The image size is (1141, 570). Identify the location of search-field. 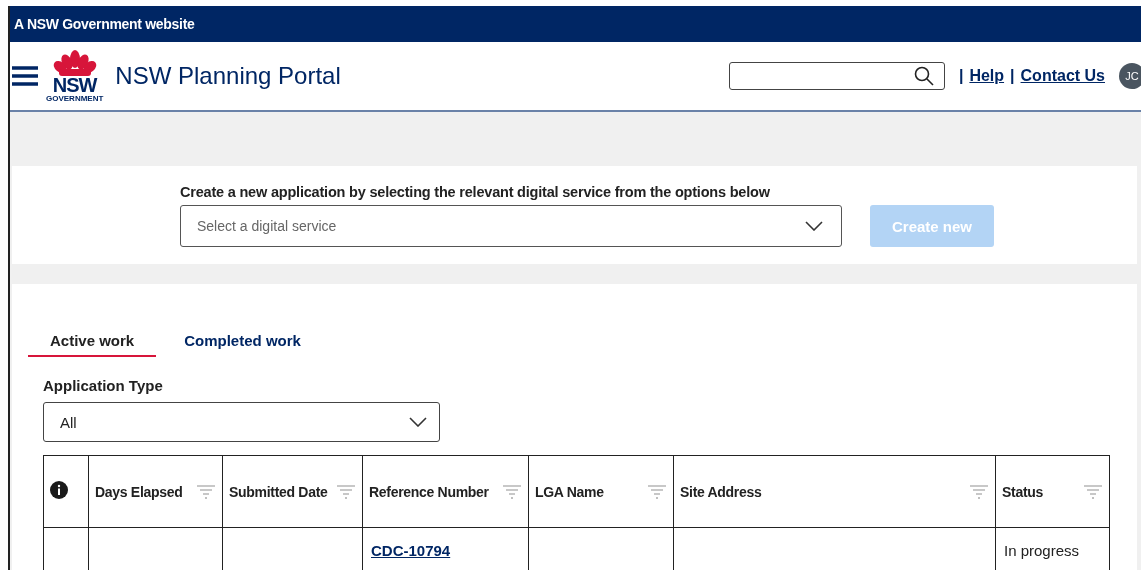
(836, 76).